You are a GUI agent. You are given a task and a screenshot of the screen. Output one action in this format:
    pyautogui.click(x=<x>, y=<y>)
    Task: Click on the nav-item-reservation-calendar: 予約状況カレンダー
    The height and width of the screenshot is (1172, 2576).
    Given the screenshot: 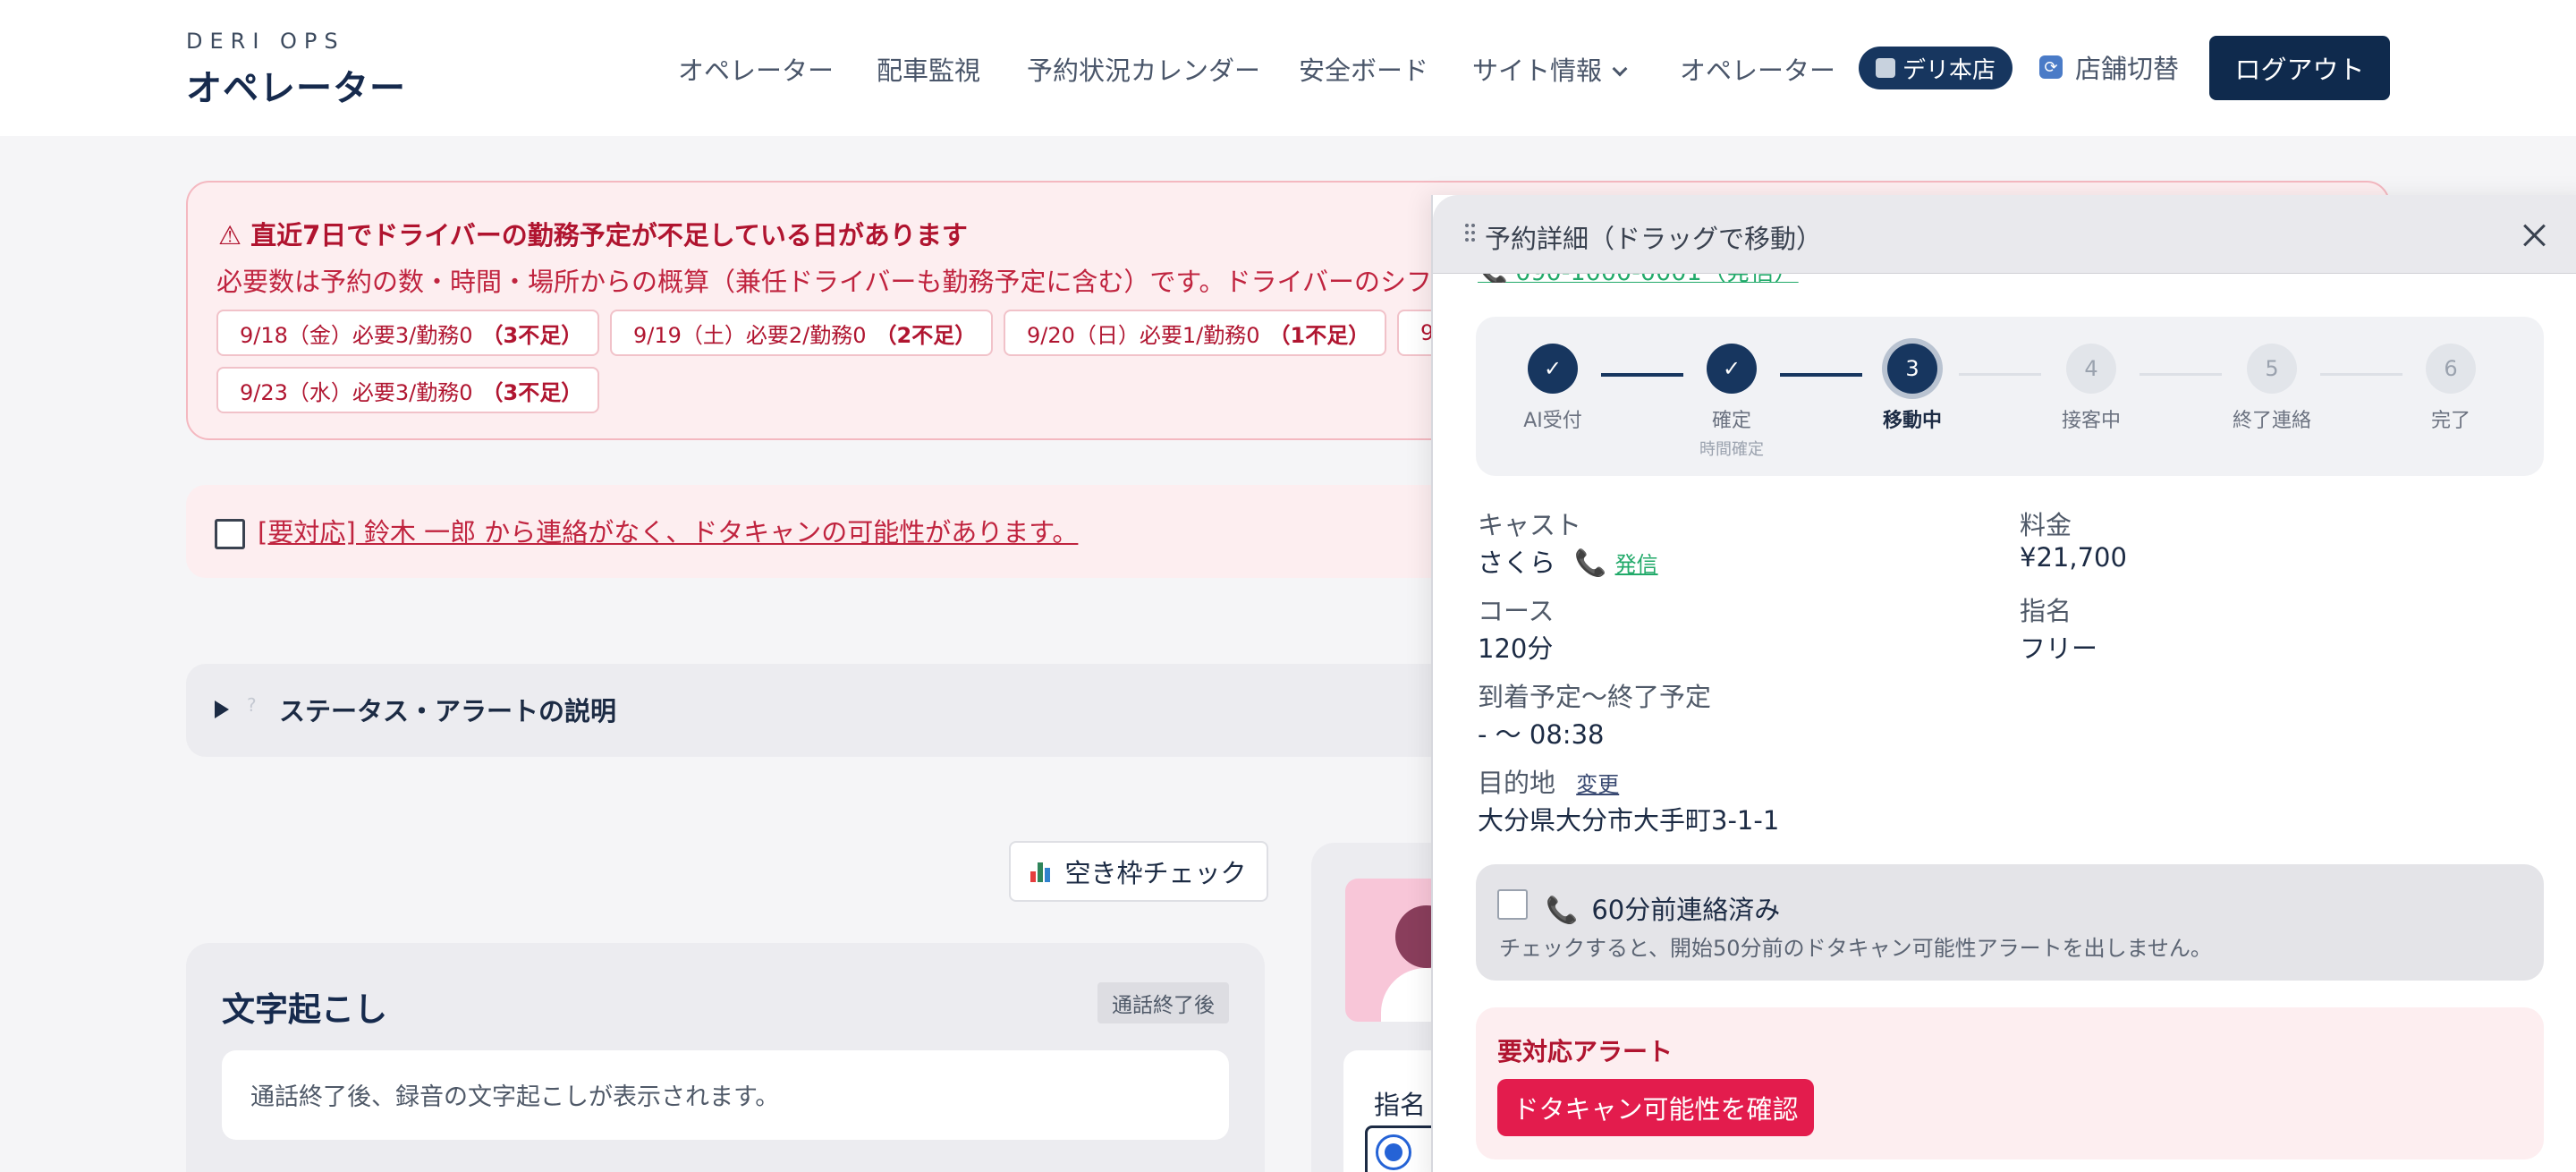 What is the action you would take?
    pyautogui.click(x=1143, y=69)
    